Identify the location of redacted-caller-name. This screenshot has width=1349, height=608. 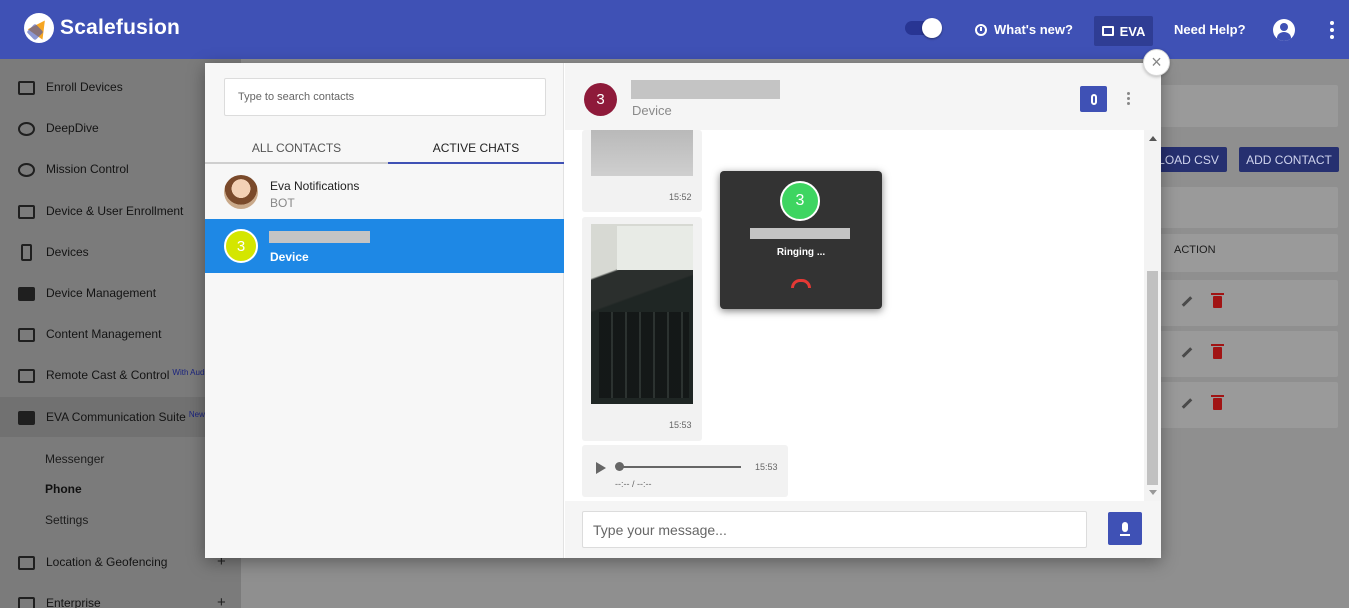
(800, 233).